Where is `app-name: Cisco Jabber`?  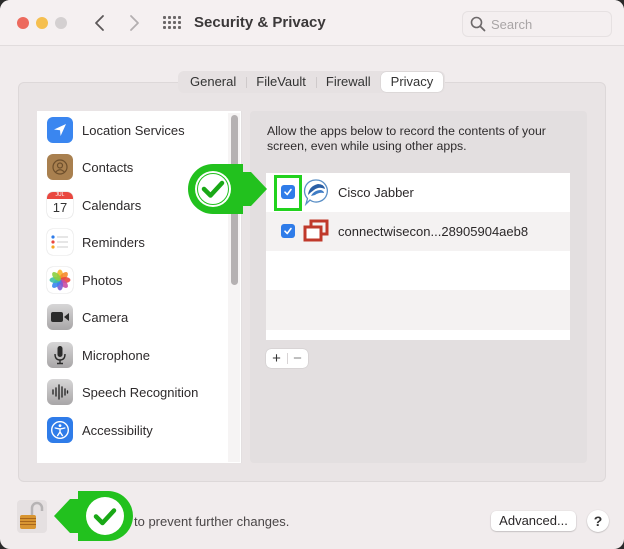 app-name: Cisco Jabber is located at coordinates (376, 192).